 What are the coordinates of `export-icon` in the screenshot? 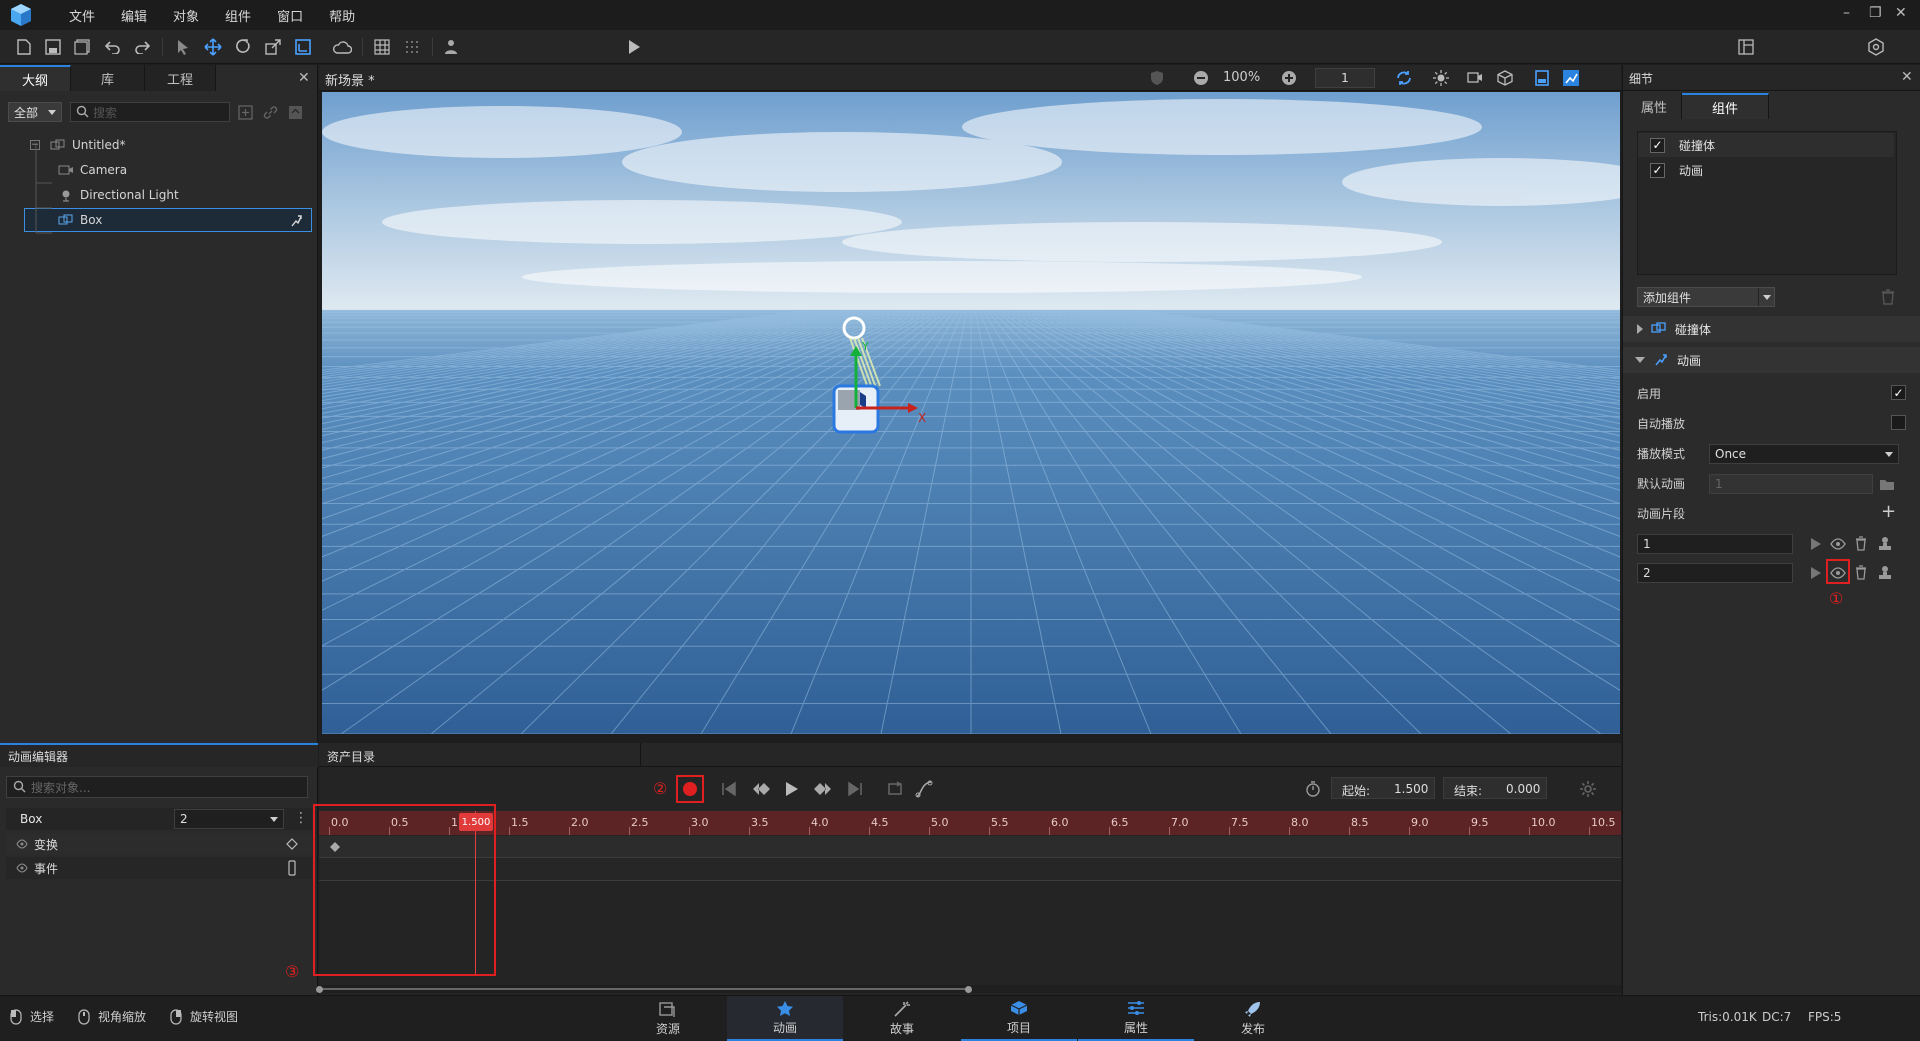 It's located at (295, 114).